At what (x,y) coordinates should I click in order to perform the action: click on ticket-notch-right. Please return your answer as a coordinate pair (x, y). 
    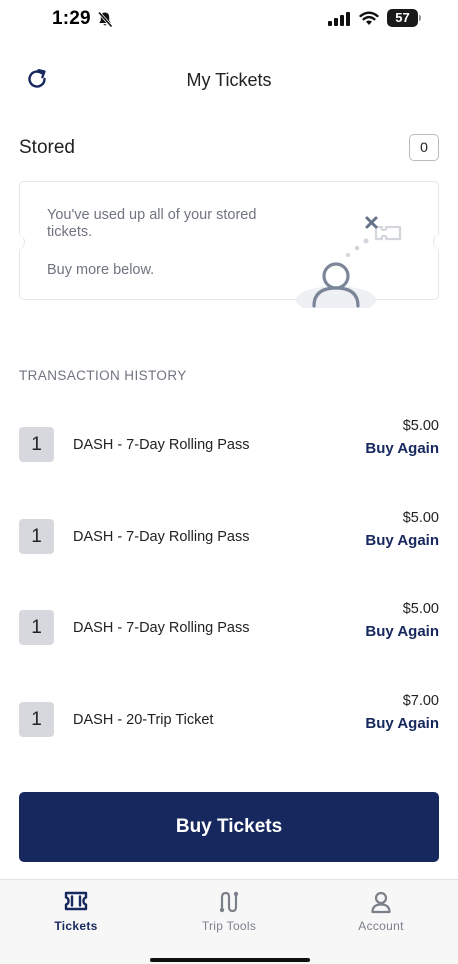
    Looking at the image, I should click on (439, 242).